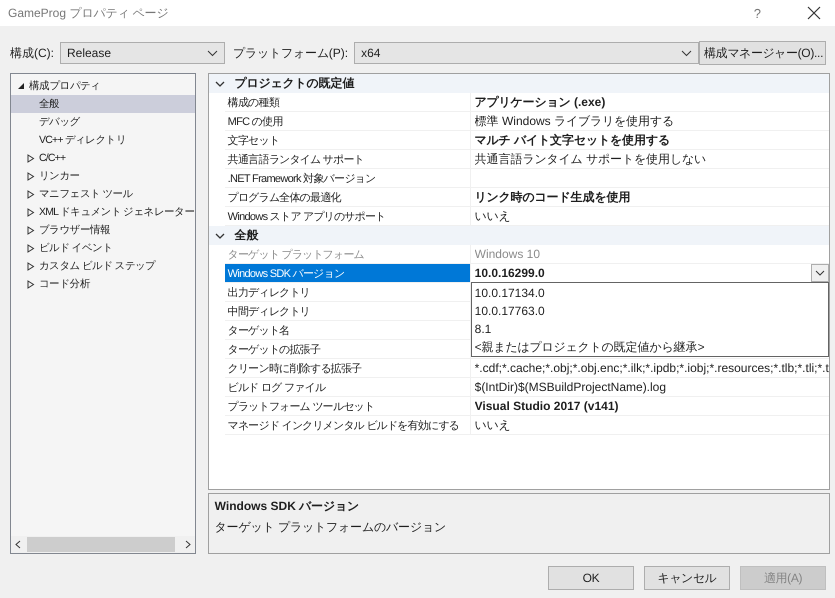 This screenshot has height=598, width=835. What do you see at coordinates (347, 311) in the screenshot?
I see `property-name: 中間ディレクトリ` at bounding box center [347, 311].